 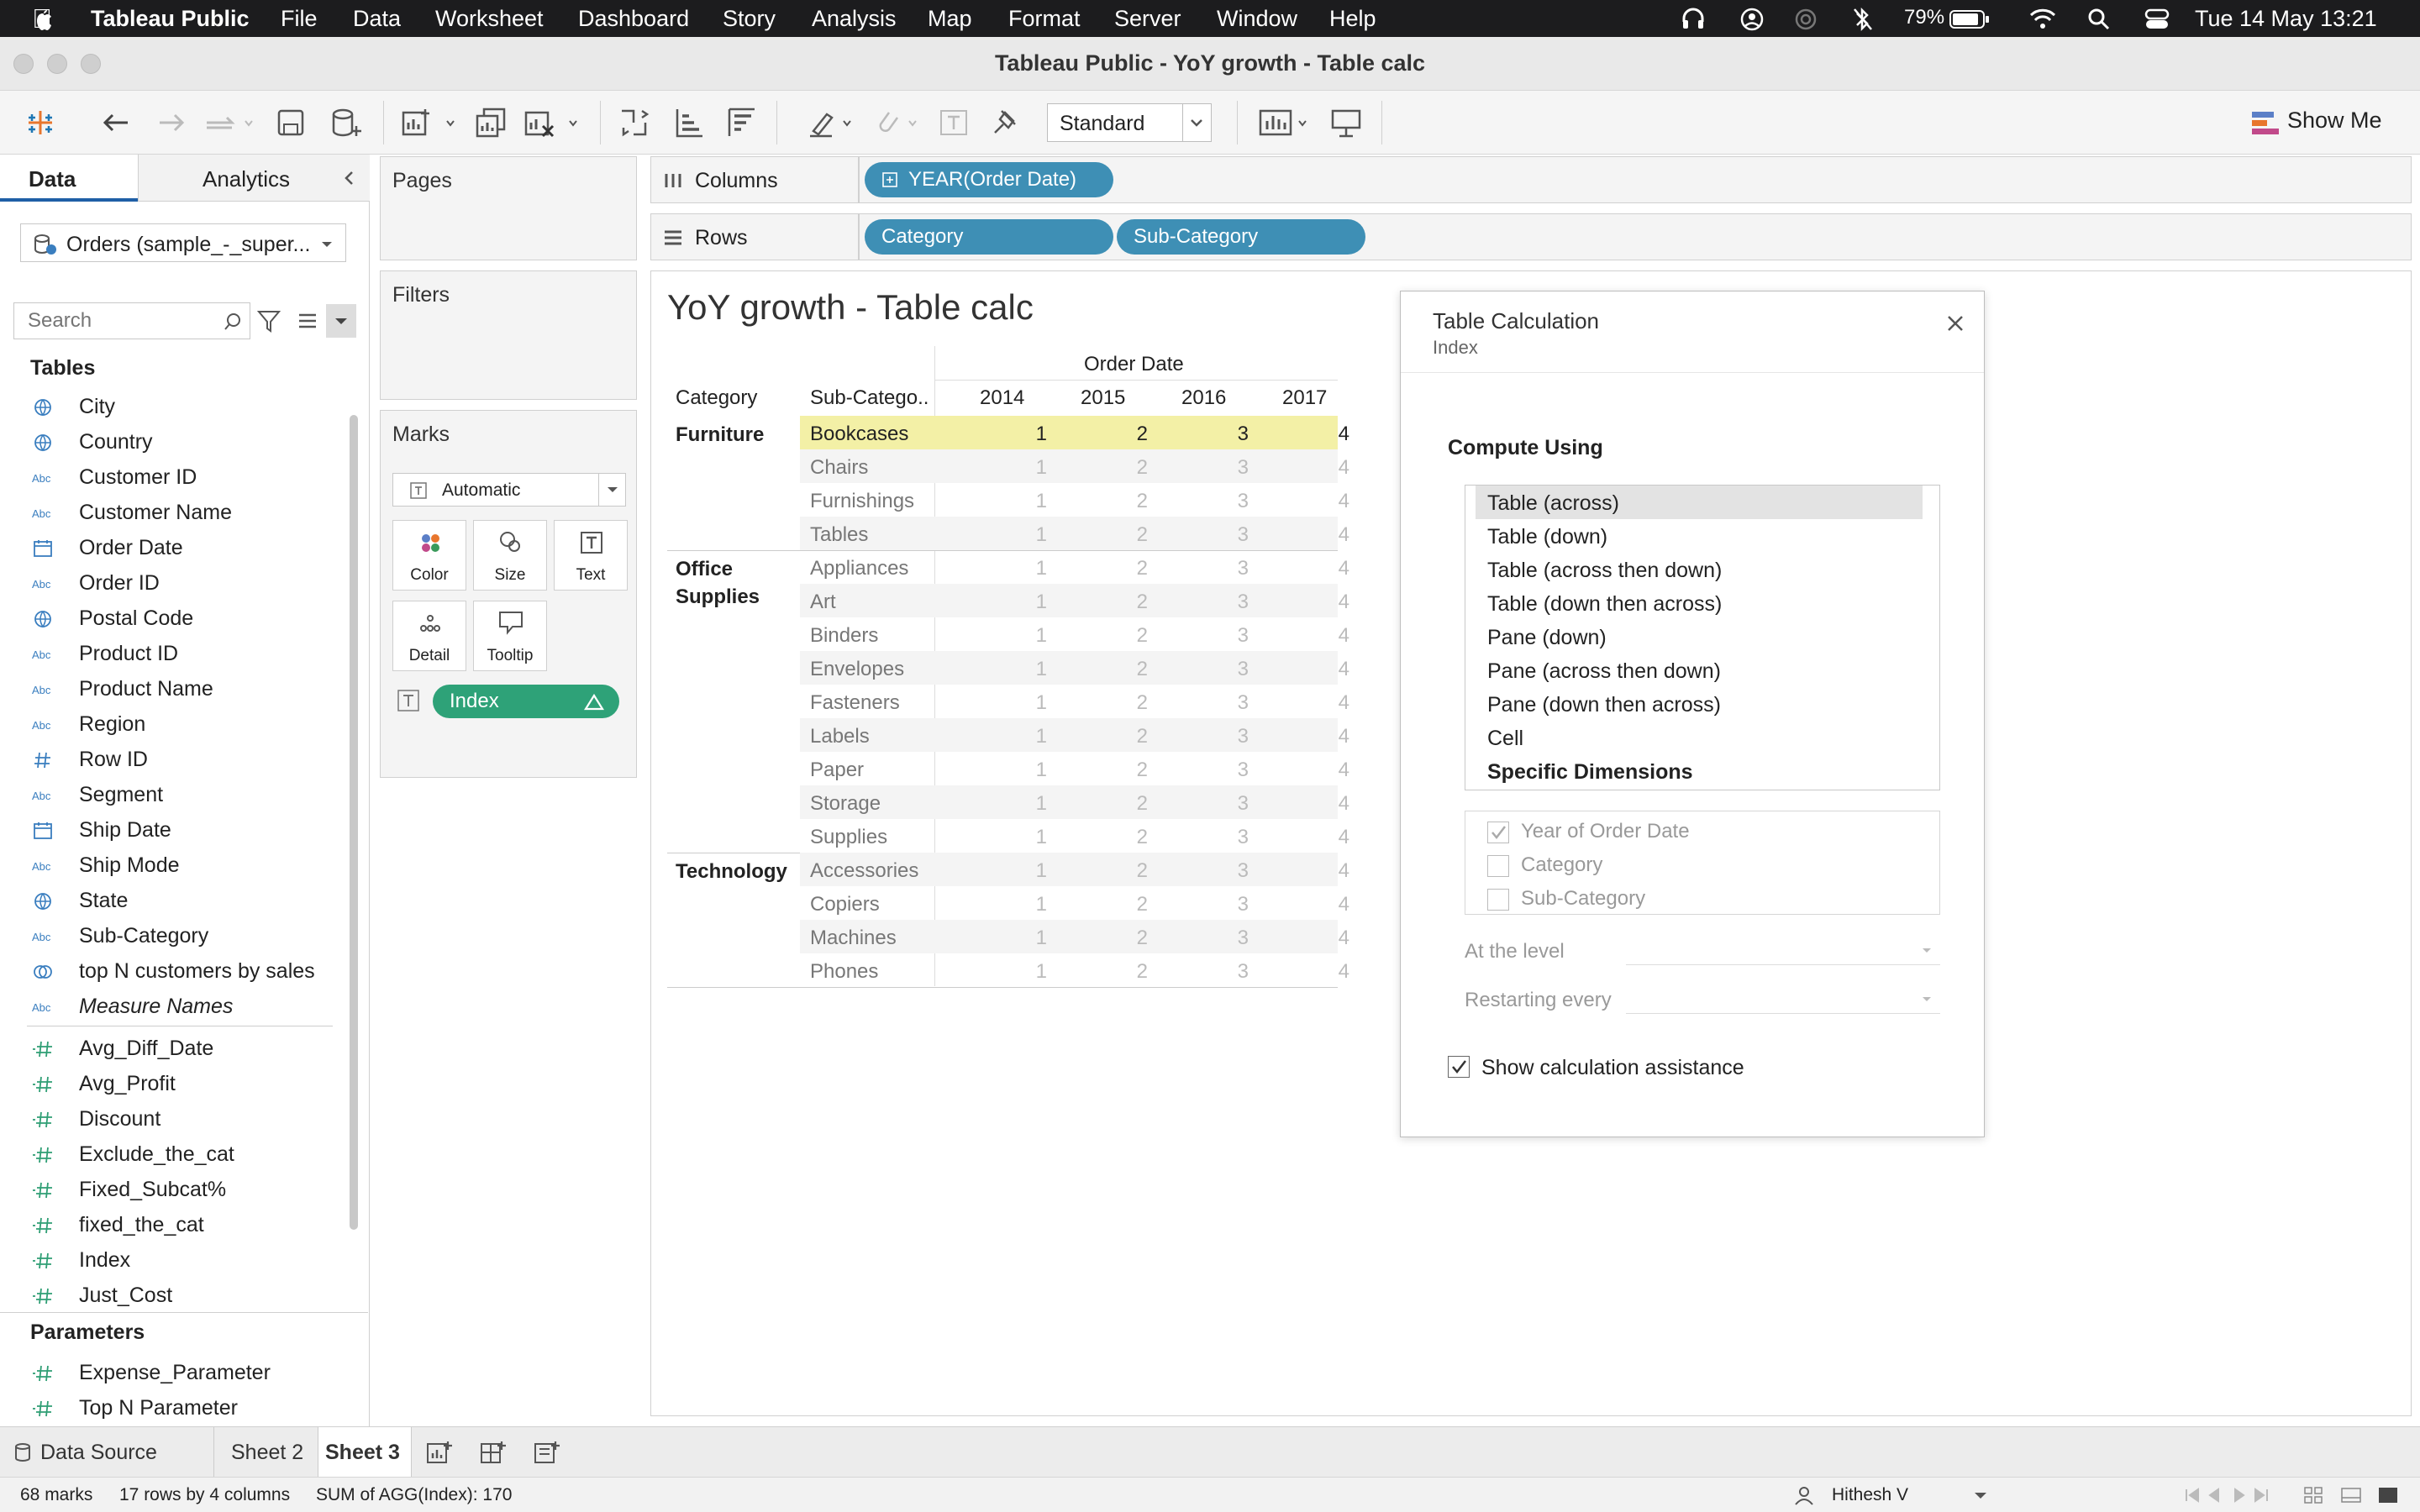 I want to click on filters-card: Filters, so click(x=509, y=335).